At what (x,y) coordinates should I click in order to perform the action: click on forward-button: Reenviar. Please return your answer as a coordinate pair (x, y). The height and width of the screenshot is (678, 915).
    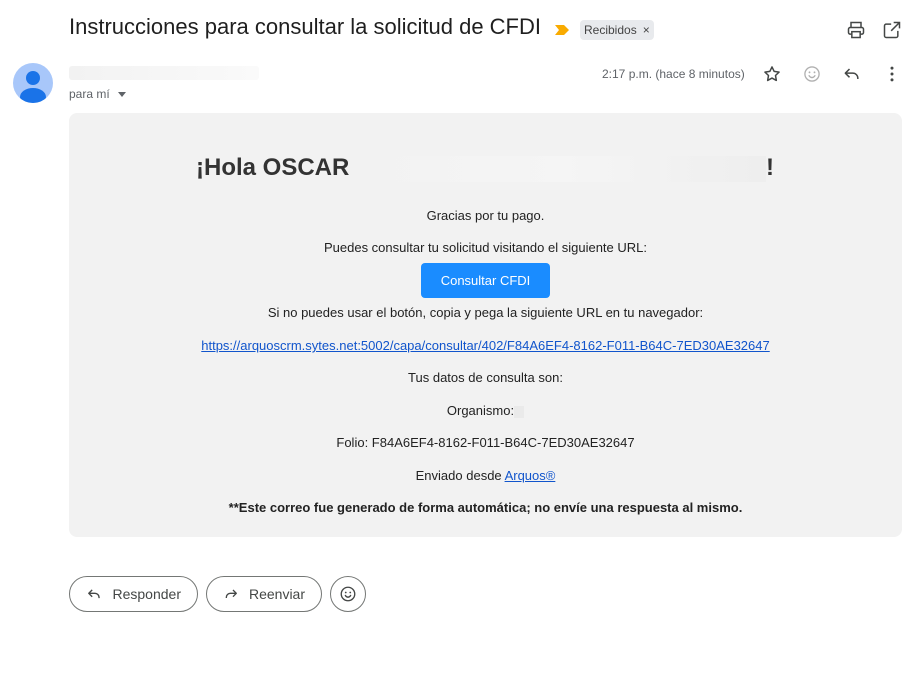
    Looking at the image, I should click on (264, 594).